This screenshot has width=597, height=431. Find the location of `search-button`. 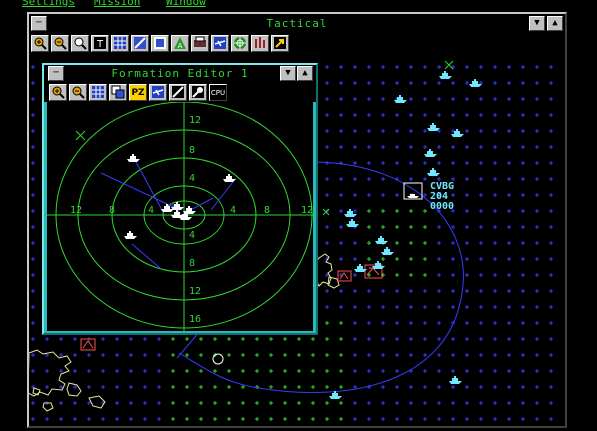

search-button is located at coordinates (80, 43).